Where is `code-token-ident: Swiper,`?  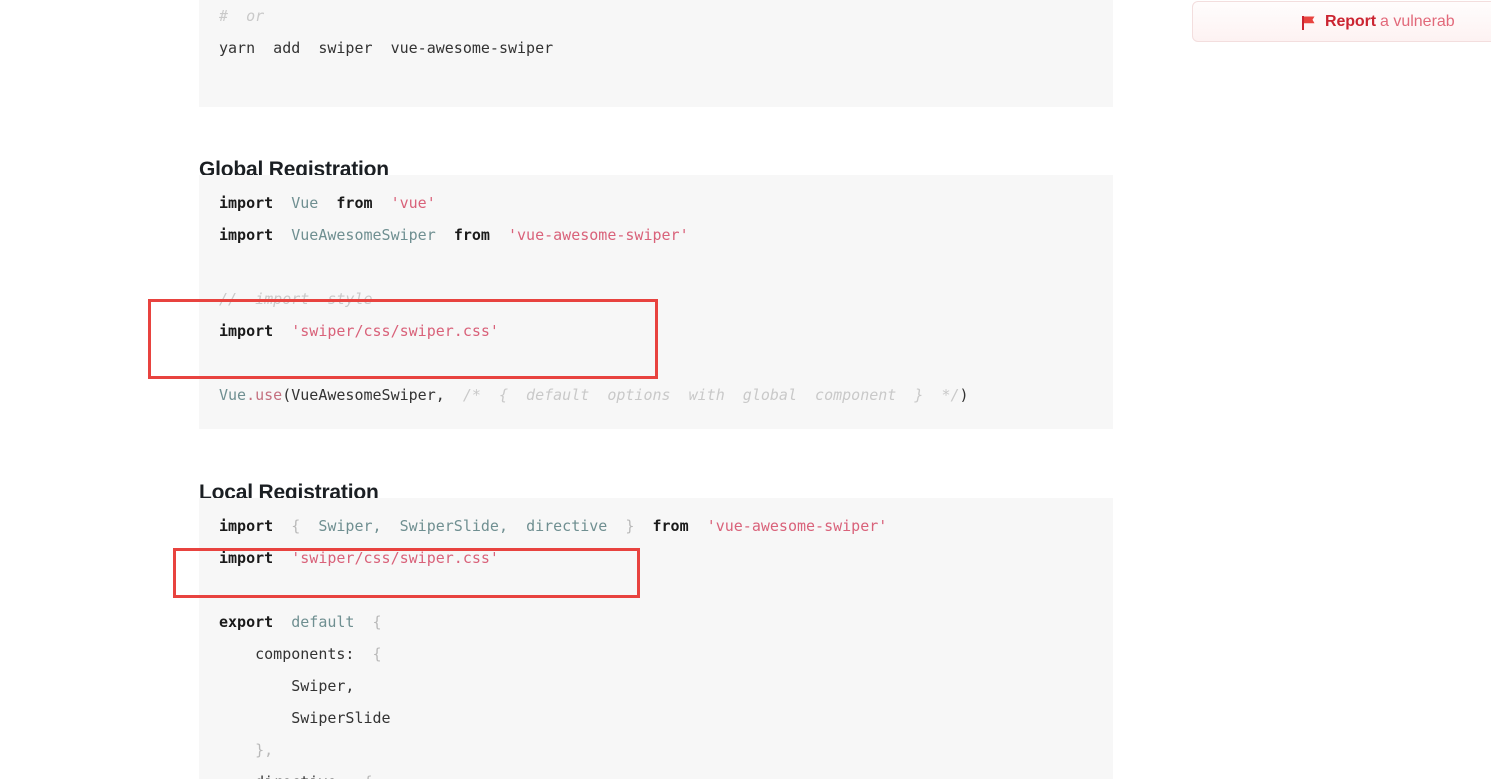 code-token-ident: Swiper, is located at coordinates (350, 526).